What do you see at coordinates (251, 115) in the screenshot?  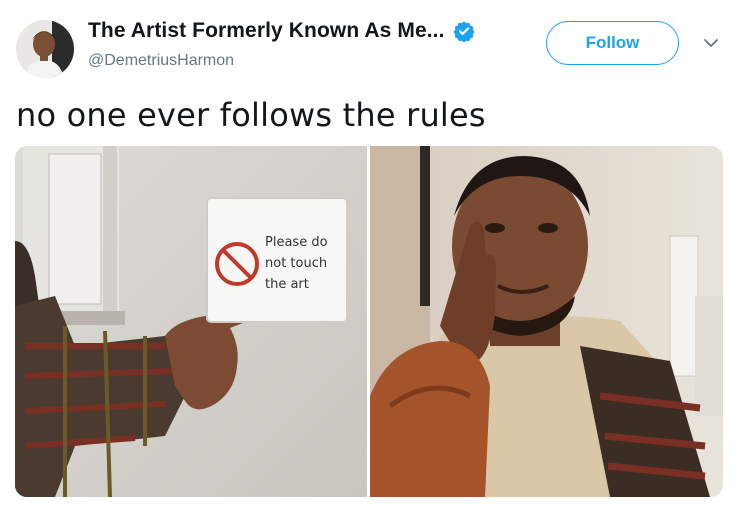 I see `tweet-text: no one ever follows the rules` at bounding box center [251, 115].